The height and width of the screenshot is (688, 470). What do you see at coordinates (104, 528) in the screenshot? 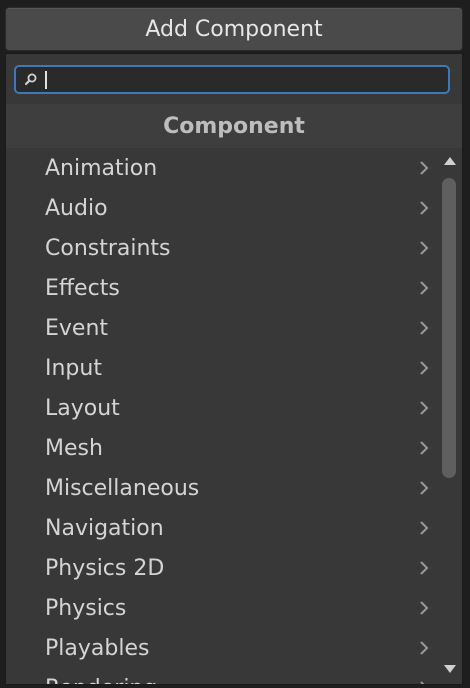
I see `list-item-label: Navigation` at bounding box center [104, 528].